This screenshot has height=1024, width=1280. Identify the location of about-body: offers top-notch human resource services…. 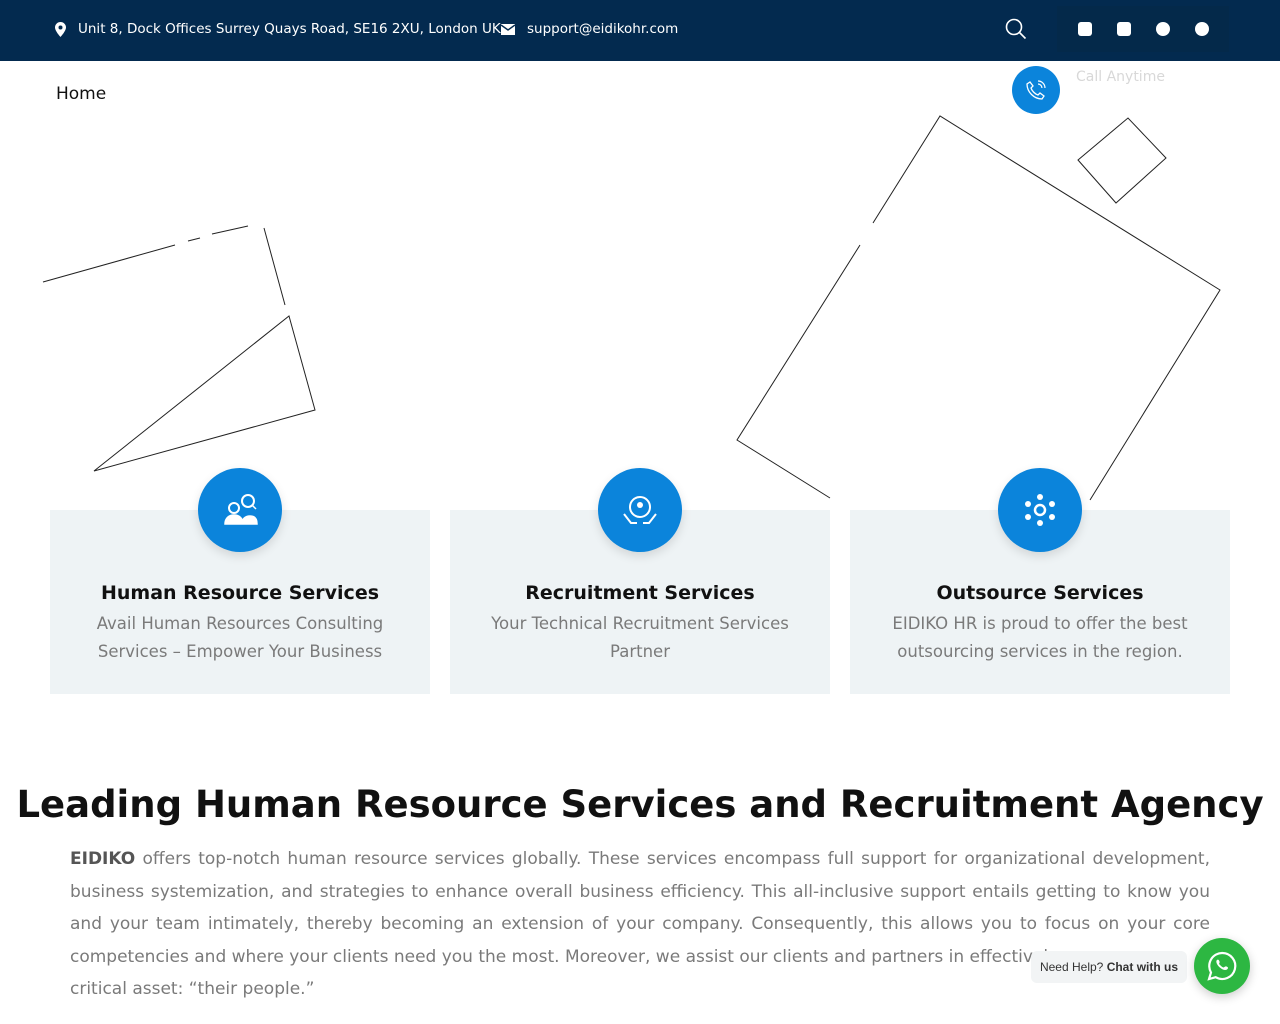
(640, 908).